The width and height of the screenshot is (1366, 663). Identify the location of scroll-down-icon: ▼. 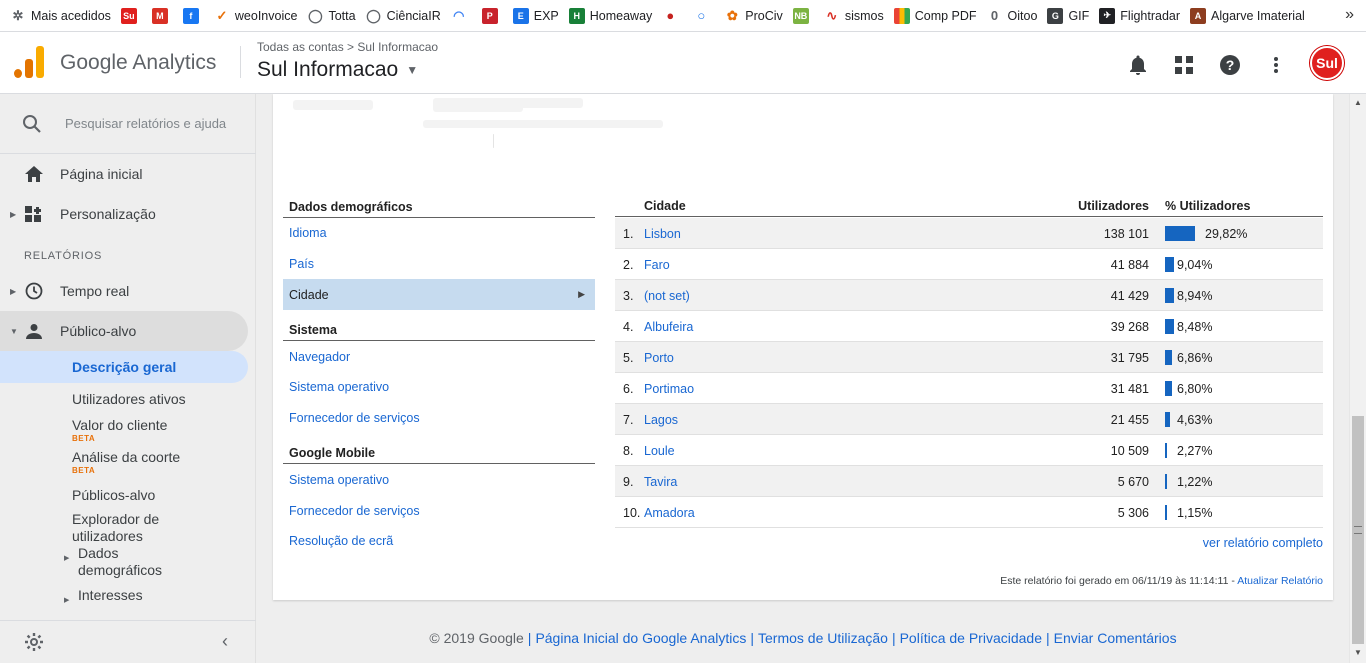
(1358, 652).